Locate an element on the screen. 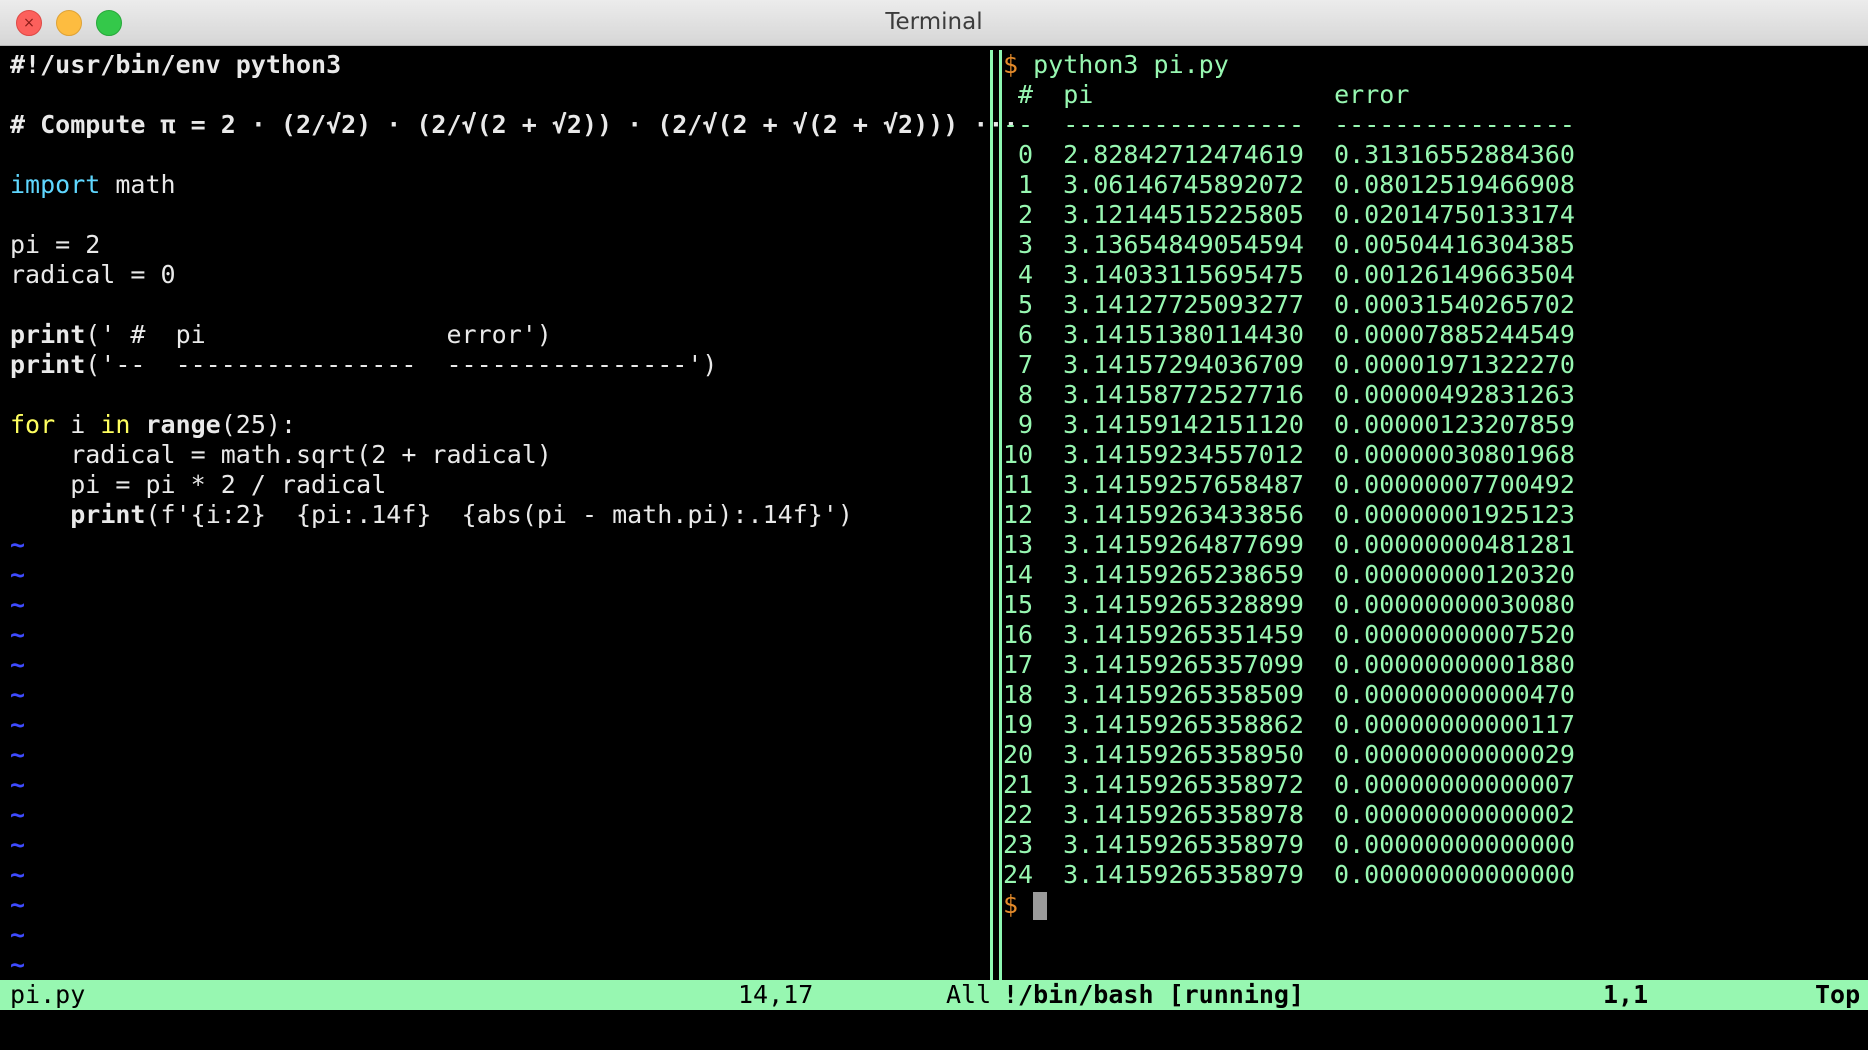  row-index: 10 is located at coordinates (1018, 454).